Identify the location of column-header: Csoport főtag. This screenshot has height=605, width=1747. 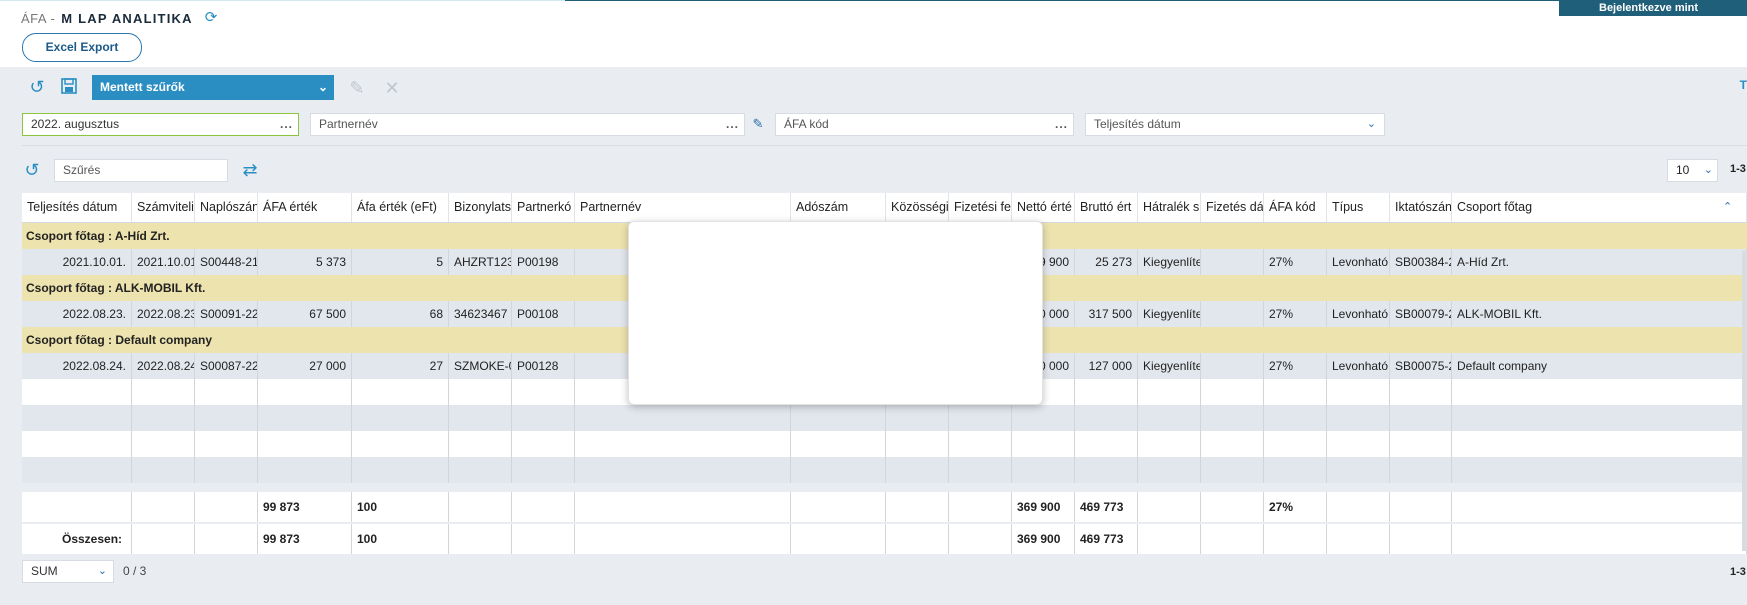
(1599, 207).